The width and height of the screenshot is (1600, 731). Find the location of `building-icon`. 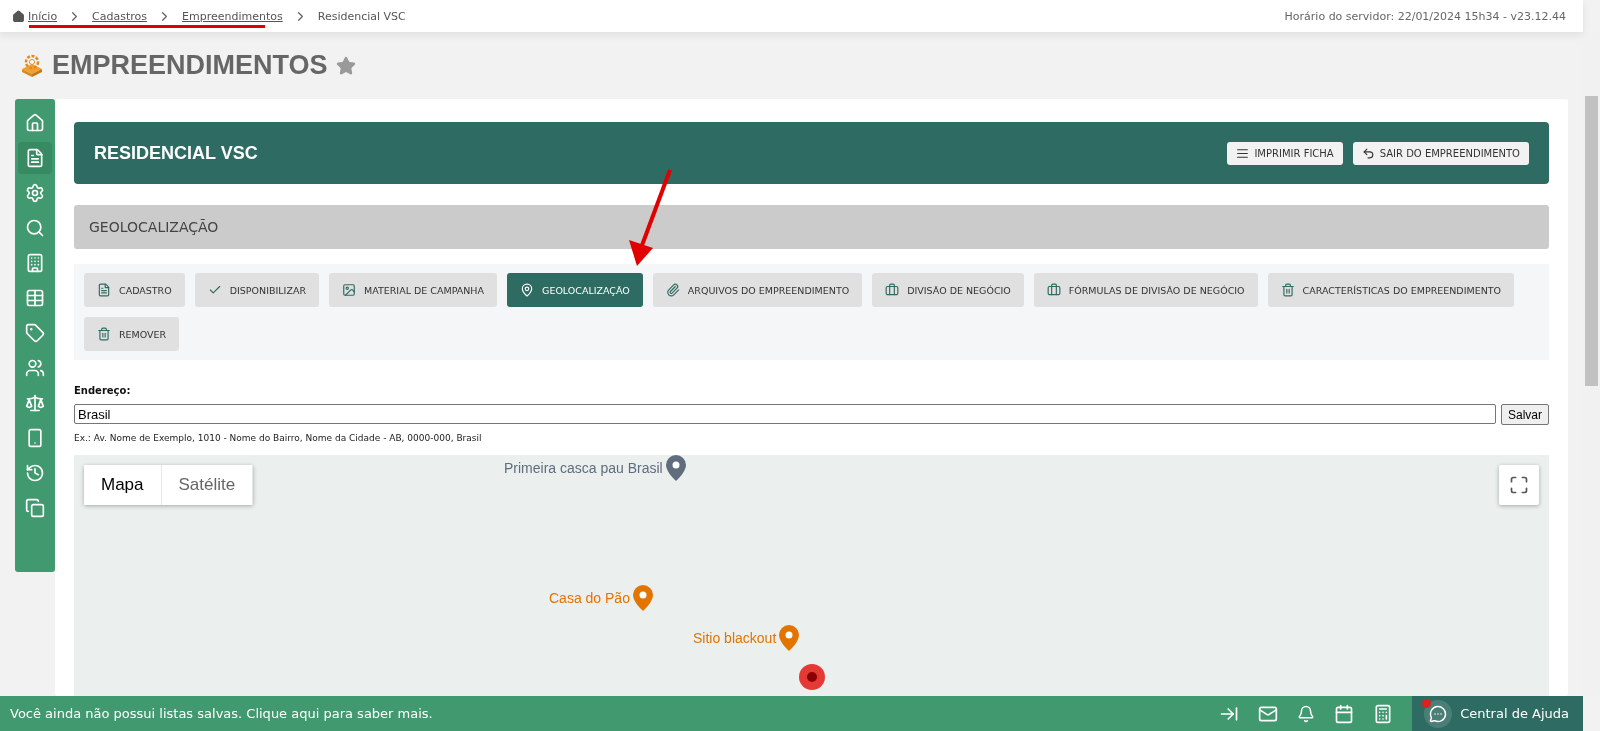

building-icon is located at coordinates (35, 263).